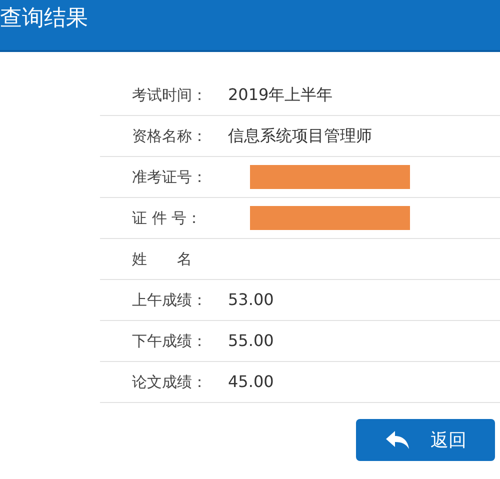  I want to click on field-label: 考试时间：, so click(169, 95).